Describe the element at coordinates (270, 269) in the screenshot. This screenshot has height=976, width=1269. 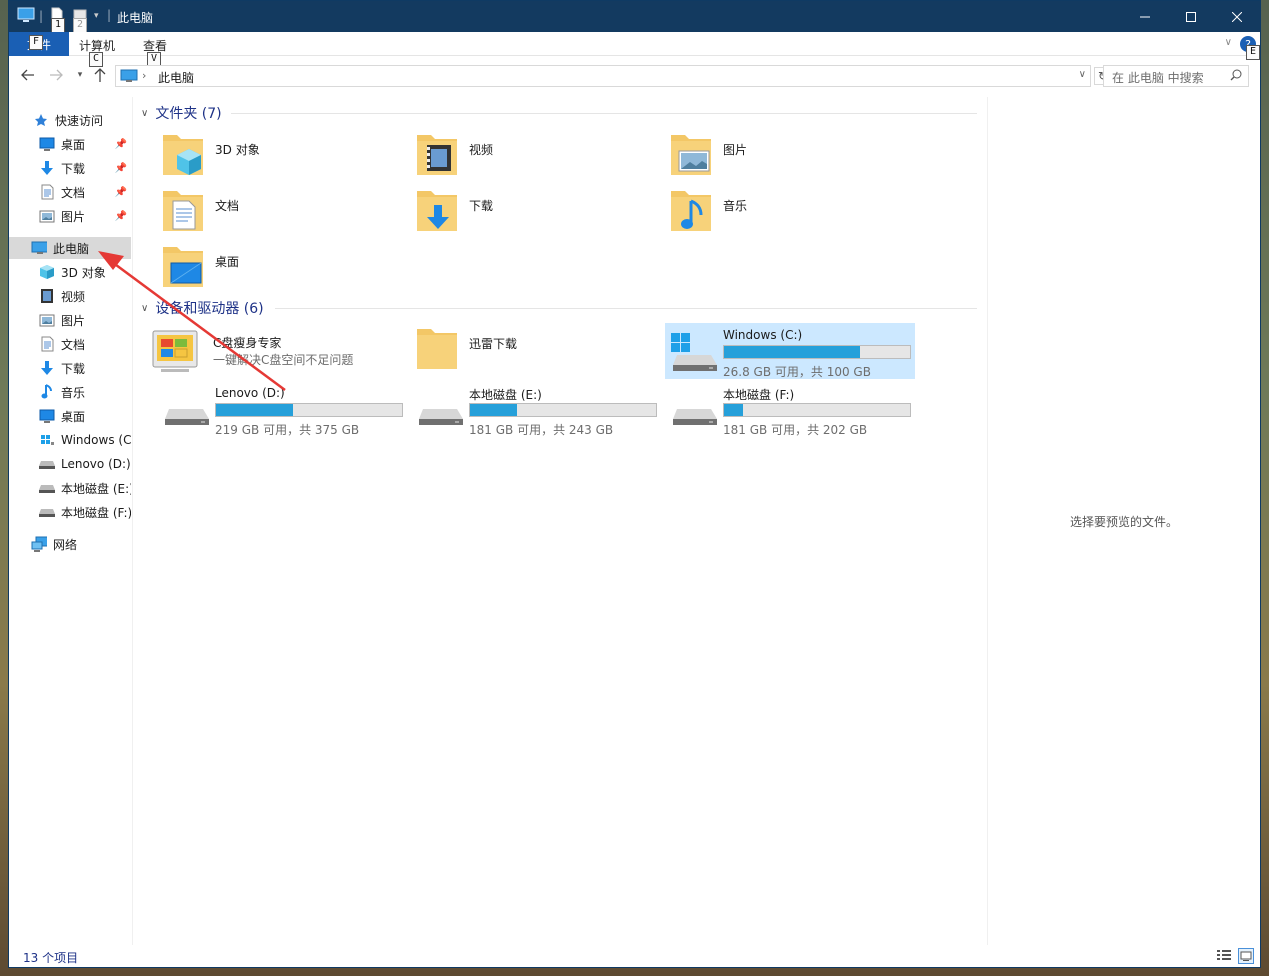
I see `folder-desktop: 桌面` at that location.